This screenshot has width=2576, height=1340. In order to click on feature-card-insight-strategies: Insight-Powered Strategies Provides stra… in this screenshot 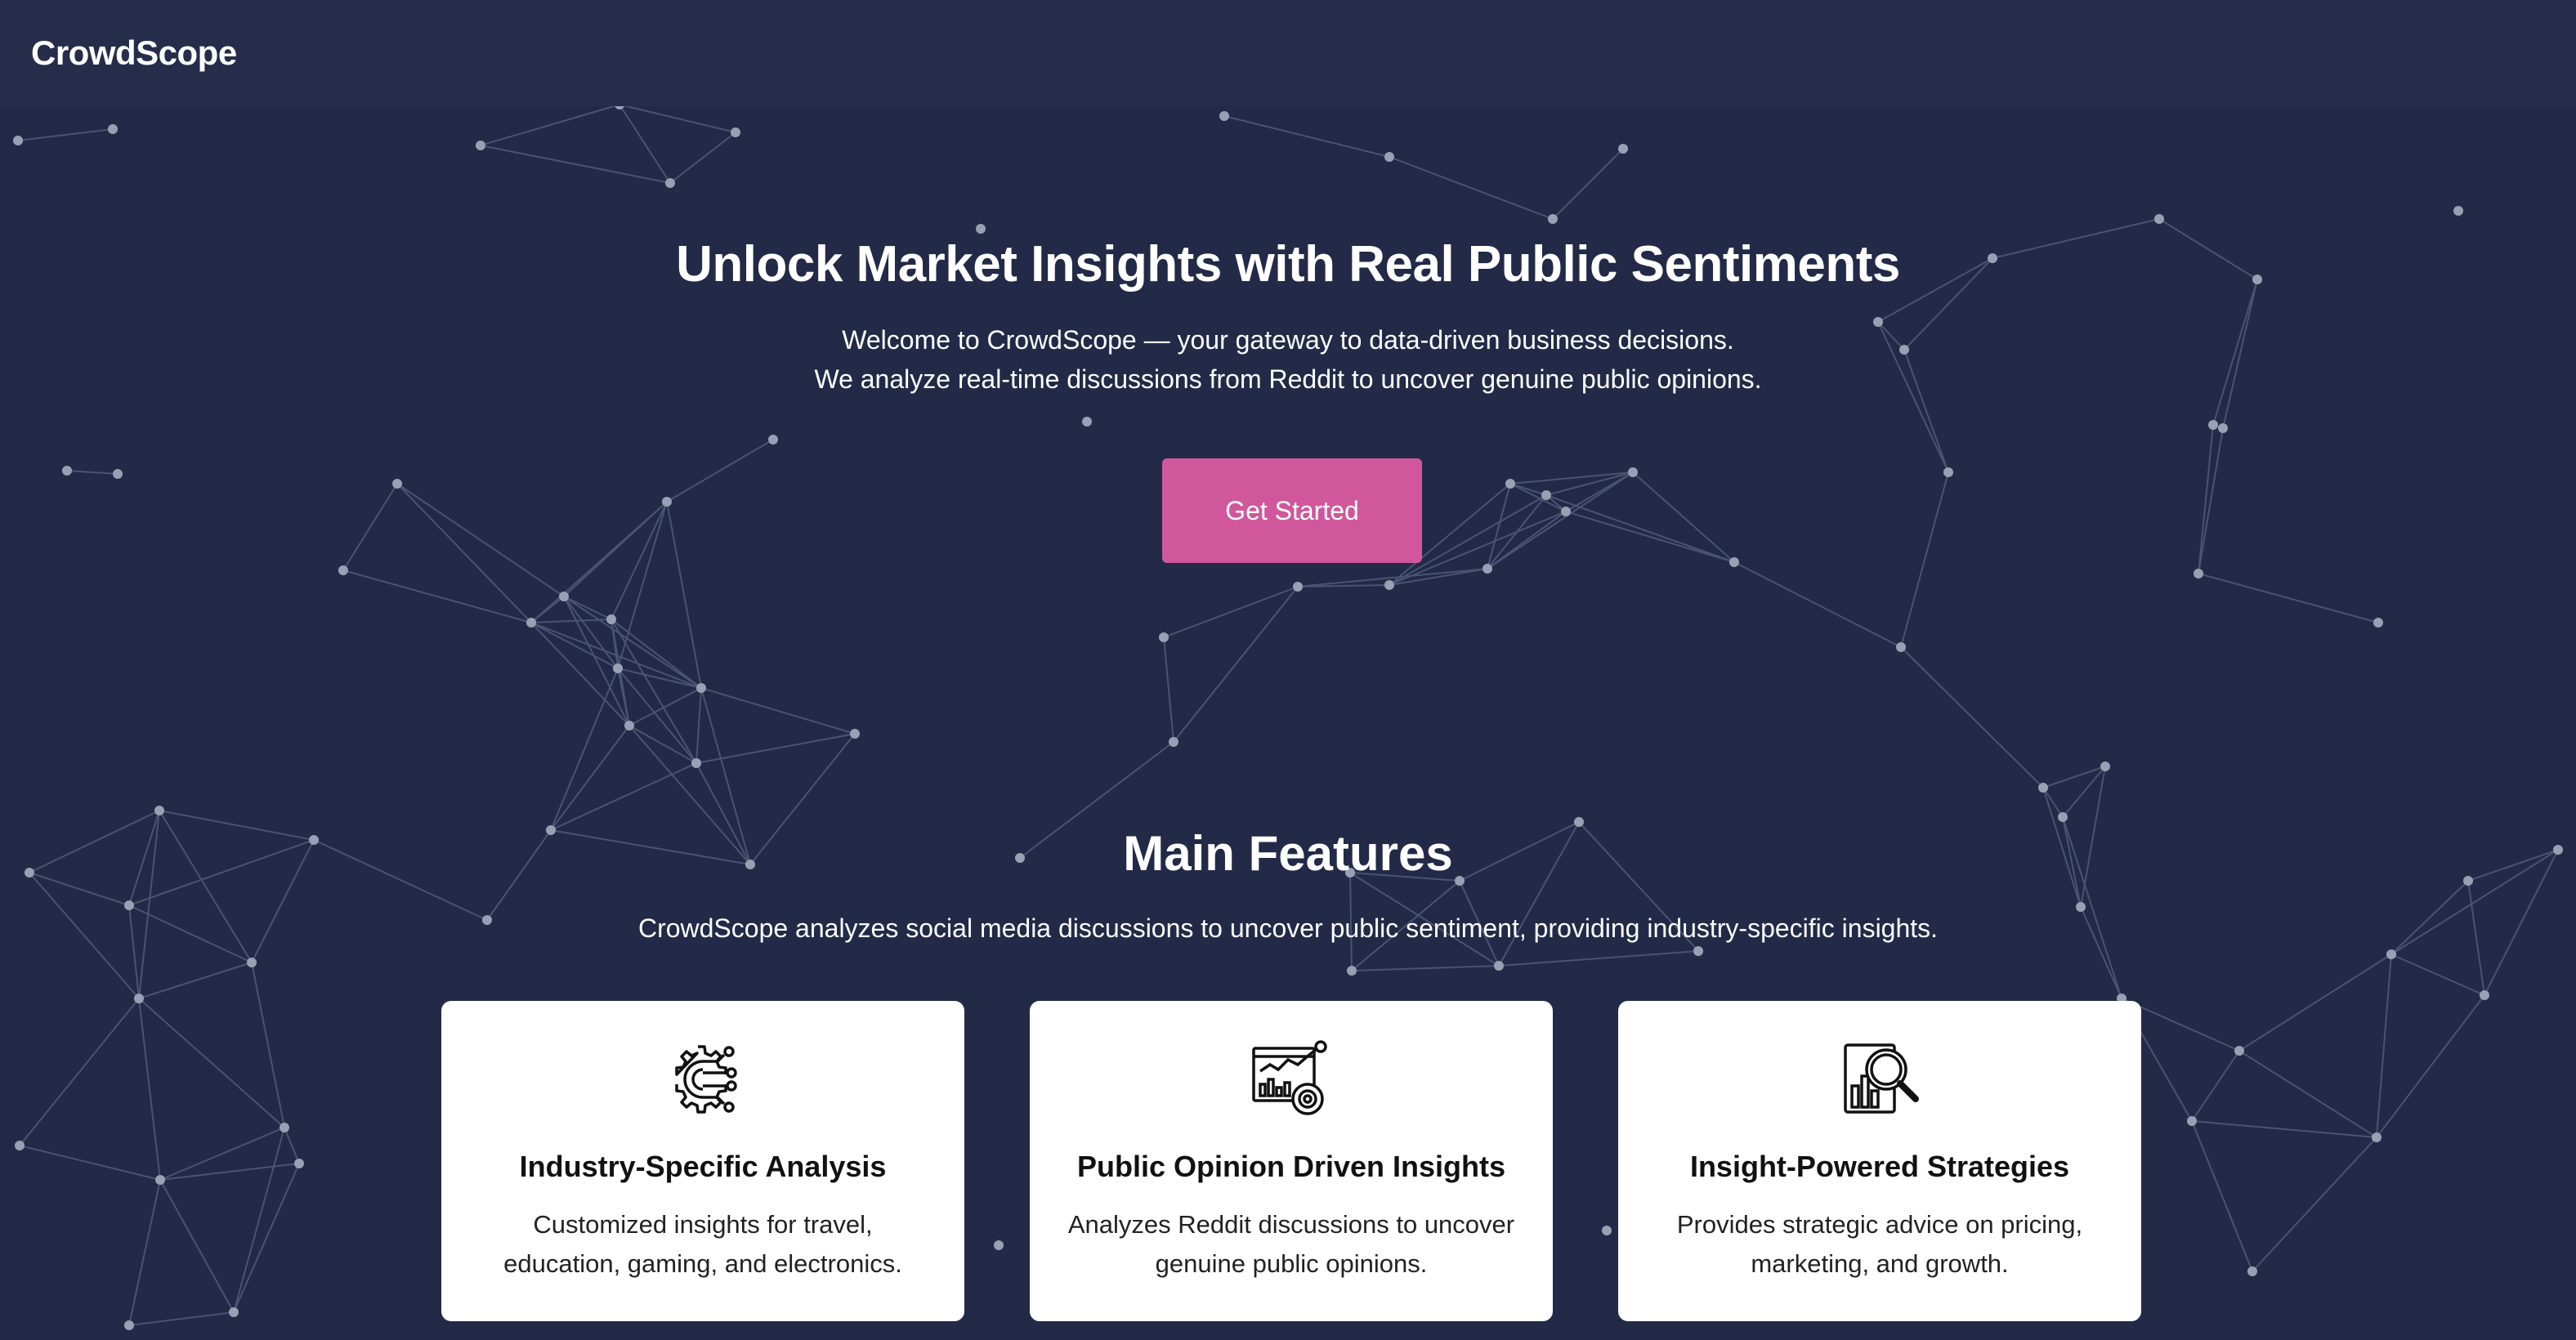, I will do `click(1879, 1161)`.